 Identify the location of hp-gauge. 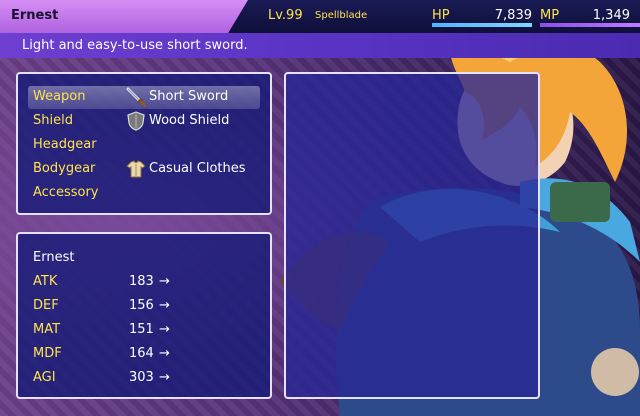
(482, 25).